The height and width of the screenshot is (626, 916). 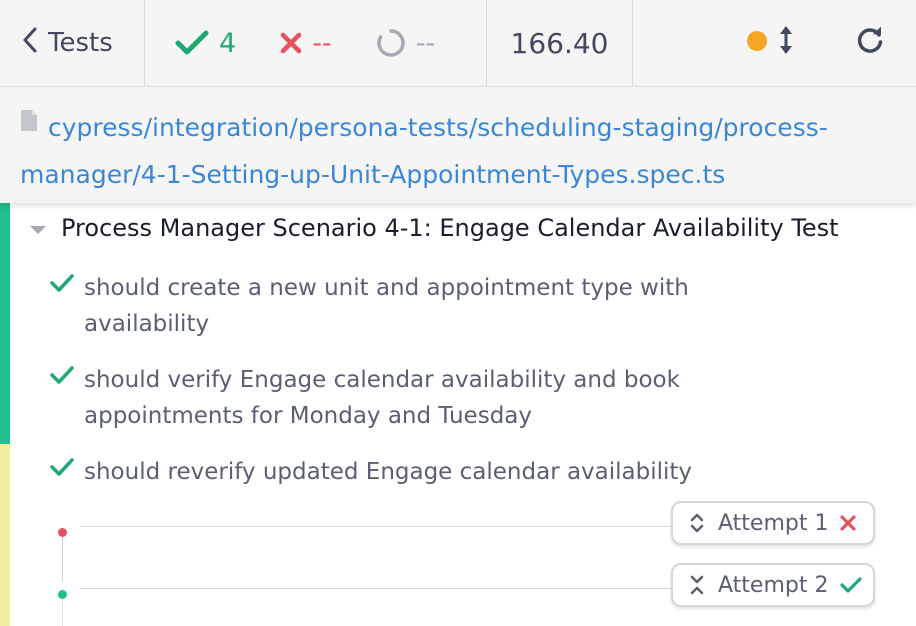 I want to click on duration-cell: 166.40, so click(x=560, y=43).